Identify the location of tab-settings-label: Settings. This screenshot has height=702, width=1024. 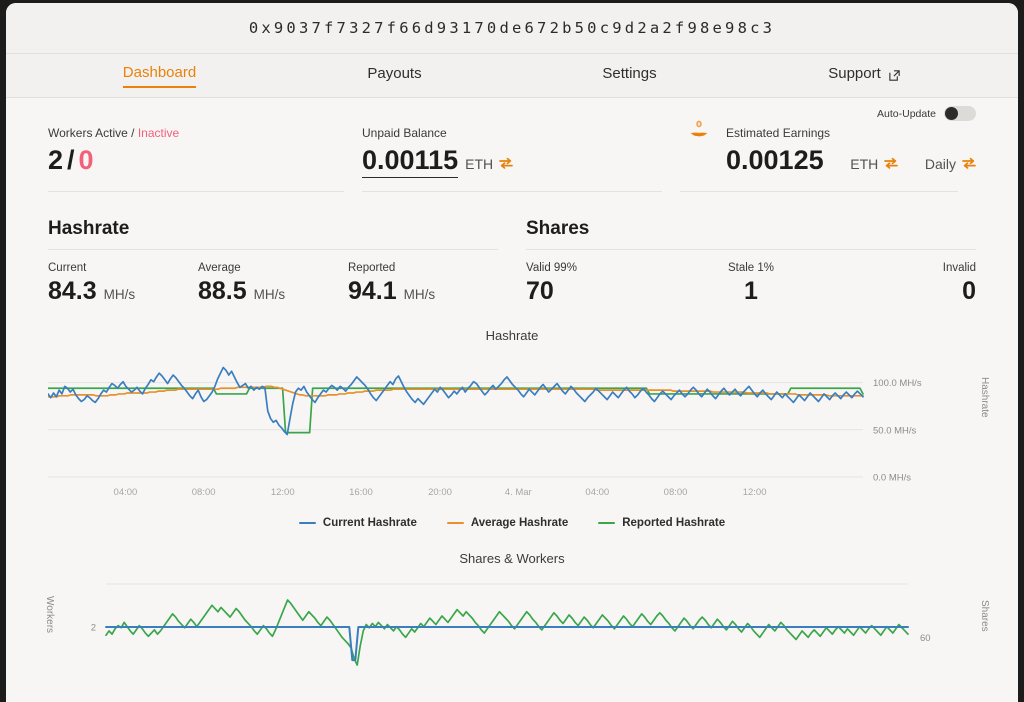
(629, 73).